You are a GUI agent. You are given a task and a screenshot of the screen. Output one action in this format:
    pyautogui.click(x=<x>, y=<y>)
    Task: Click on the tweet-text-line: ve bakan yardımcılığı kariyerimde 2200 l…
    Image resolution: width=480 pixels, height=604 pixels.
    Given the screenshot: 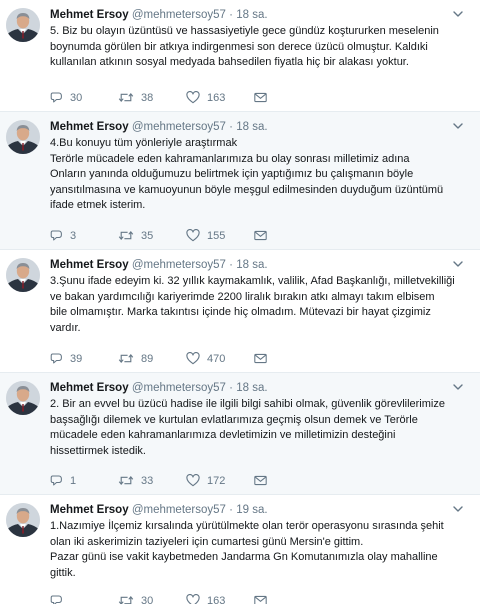 What is the action you would take?
    pyautogui.click(x=242, y=296)
    